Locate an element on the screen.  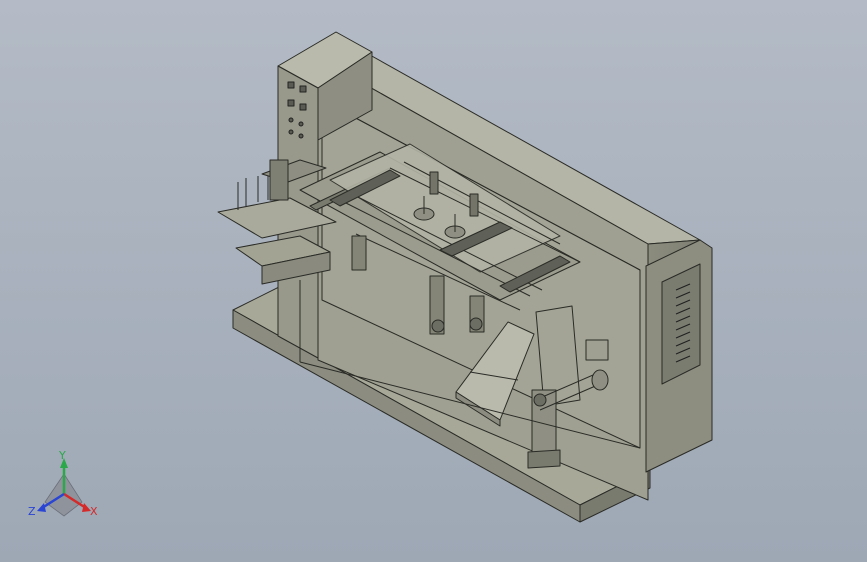
right-cabinet is located at coordinates (679, 356).